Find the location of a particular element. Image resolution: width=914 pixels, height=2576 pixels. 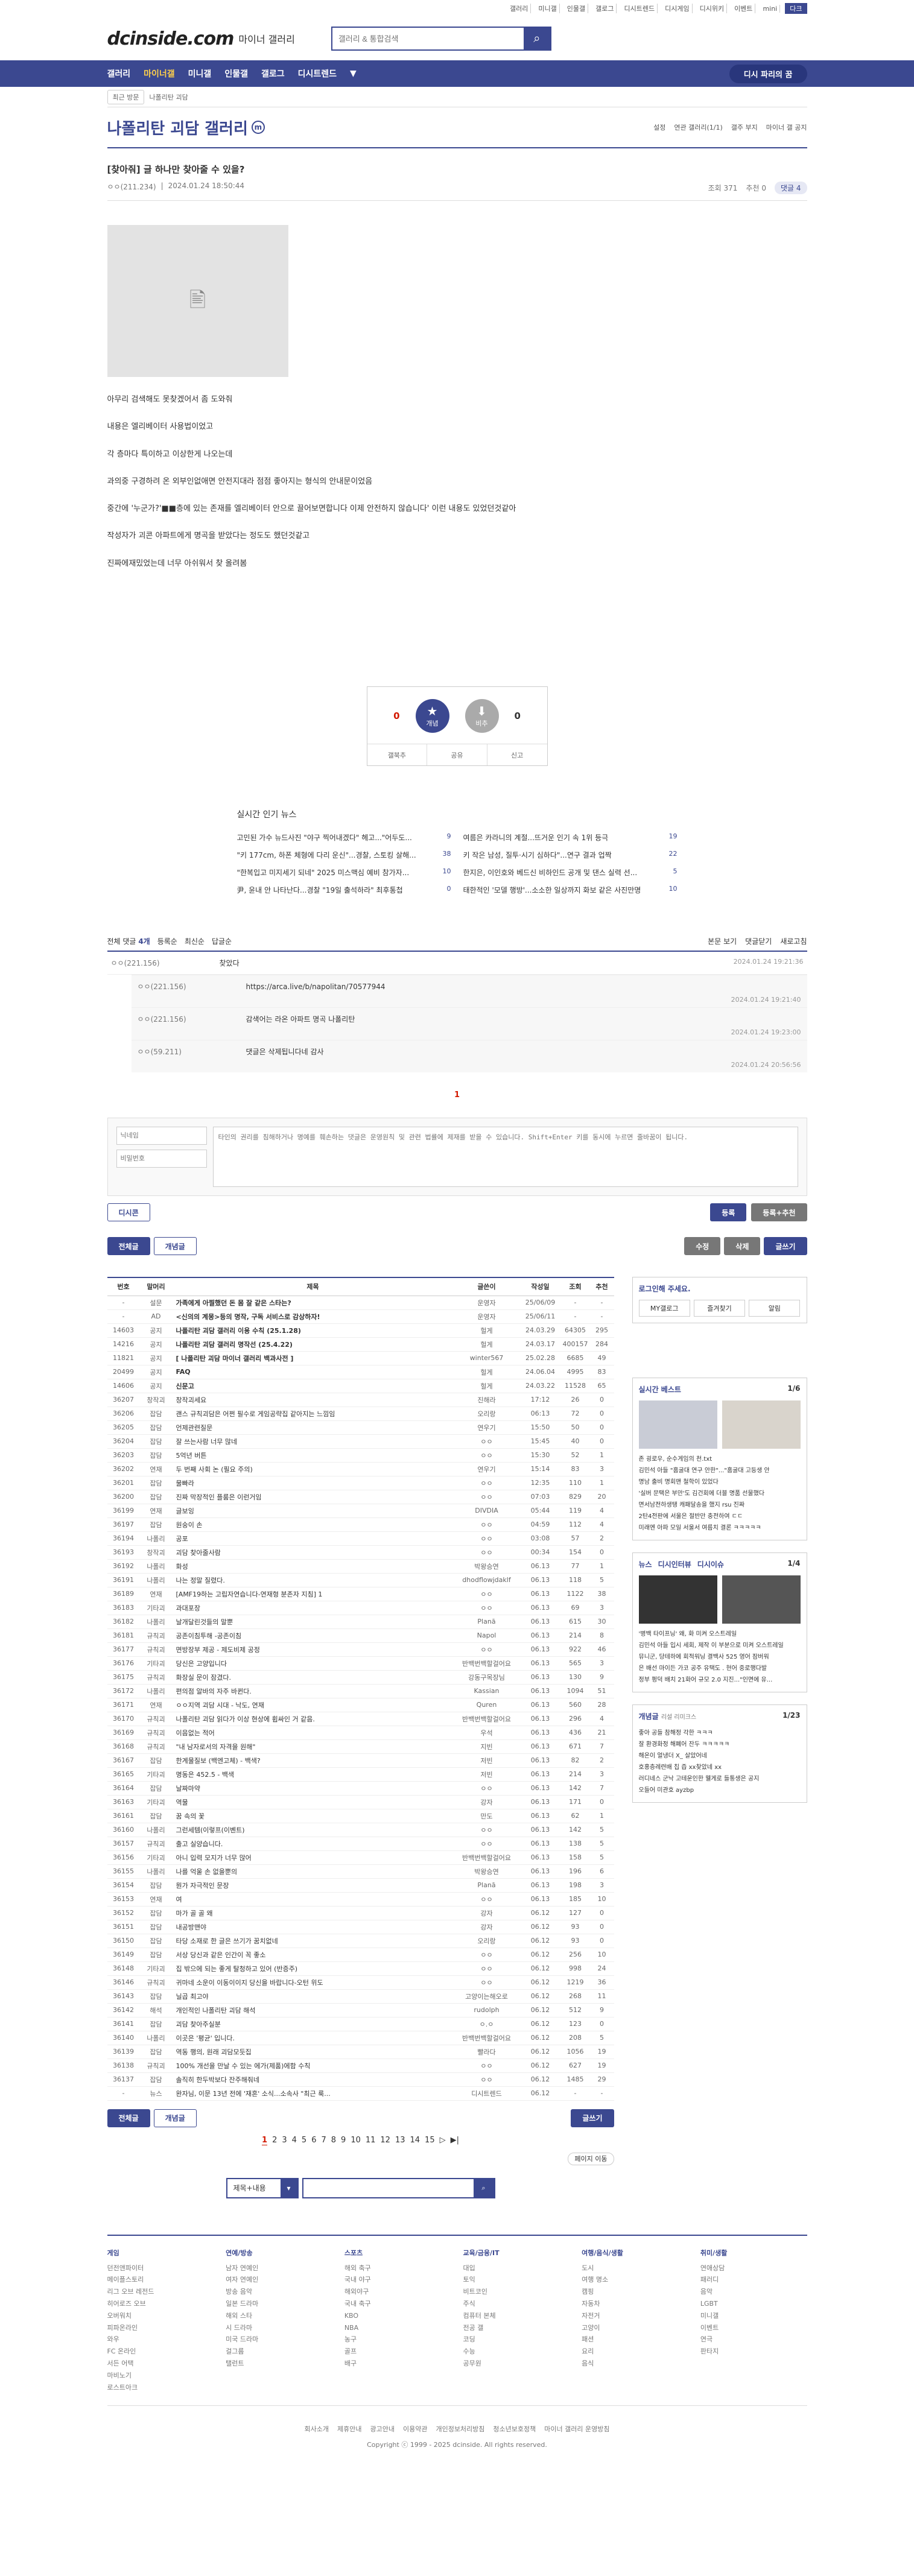

footer-link: 와우 is located at coordinates (161, 2340).